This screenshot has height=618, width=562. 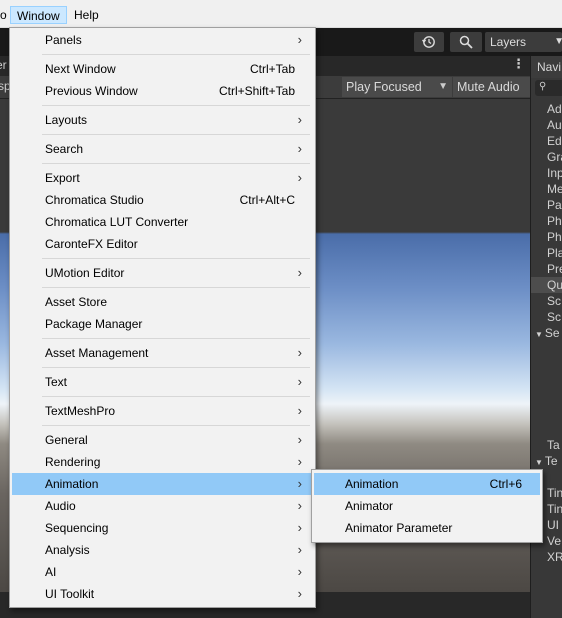 What do you see at coordinates (162, 91) in the screenshot?
I see `menu-item-previous-window: Previous Window Ctrl+Shift+Tab` at bounding box center [162, 91].